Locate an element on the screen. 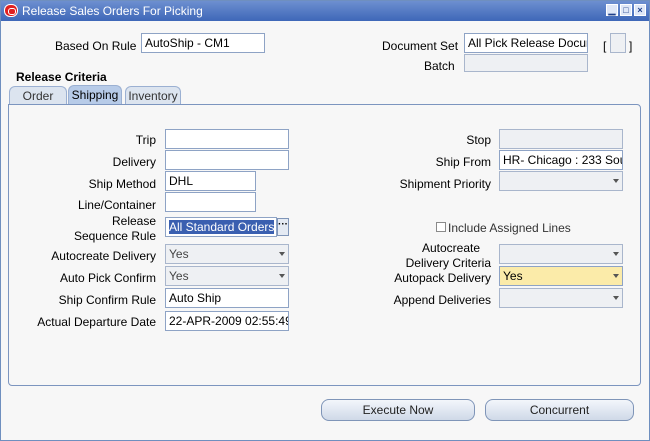 Image resolution: width=650 pixels, height=441 pixels. autopack-delivery-select: Yes is located at coordinates (561, 276).